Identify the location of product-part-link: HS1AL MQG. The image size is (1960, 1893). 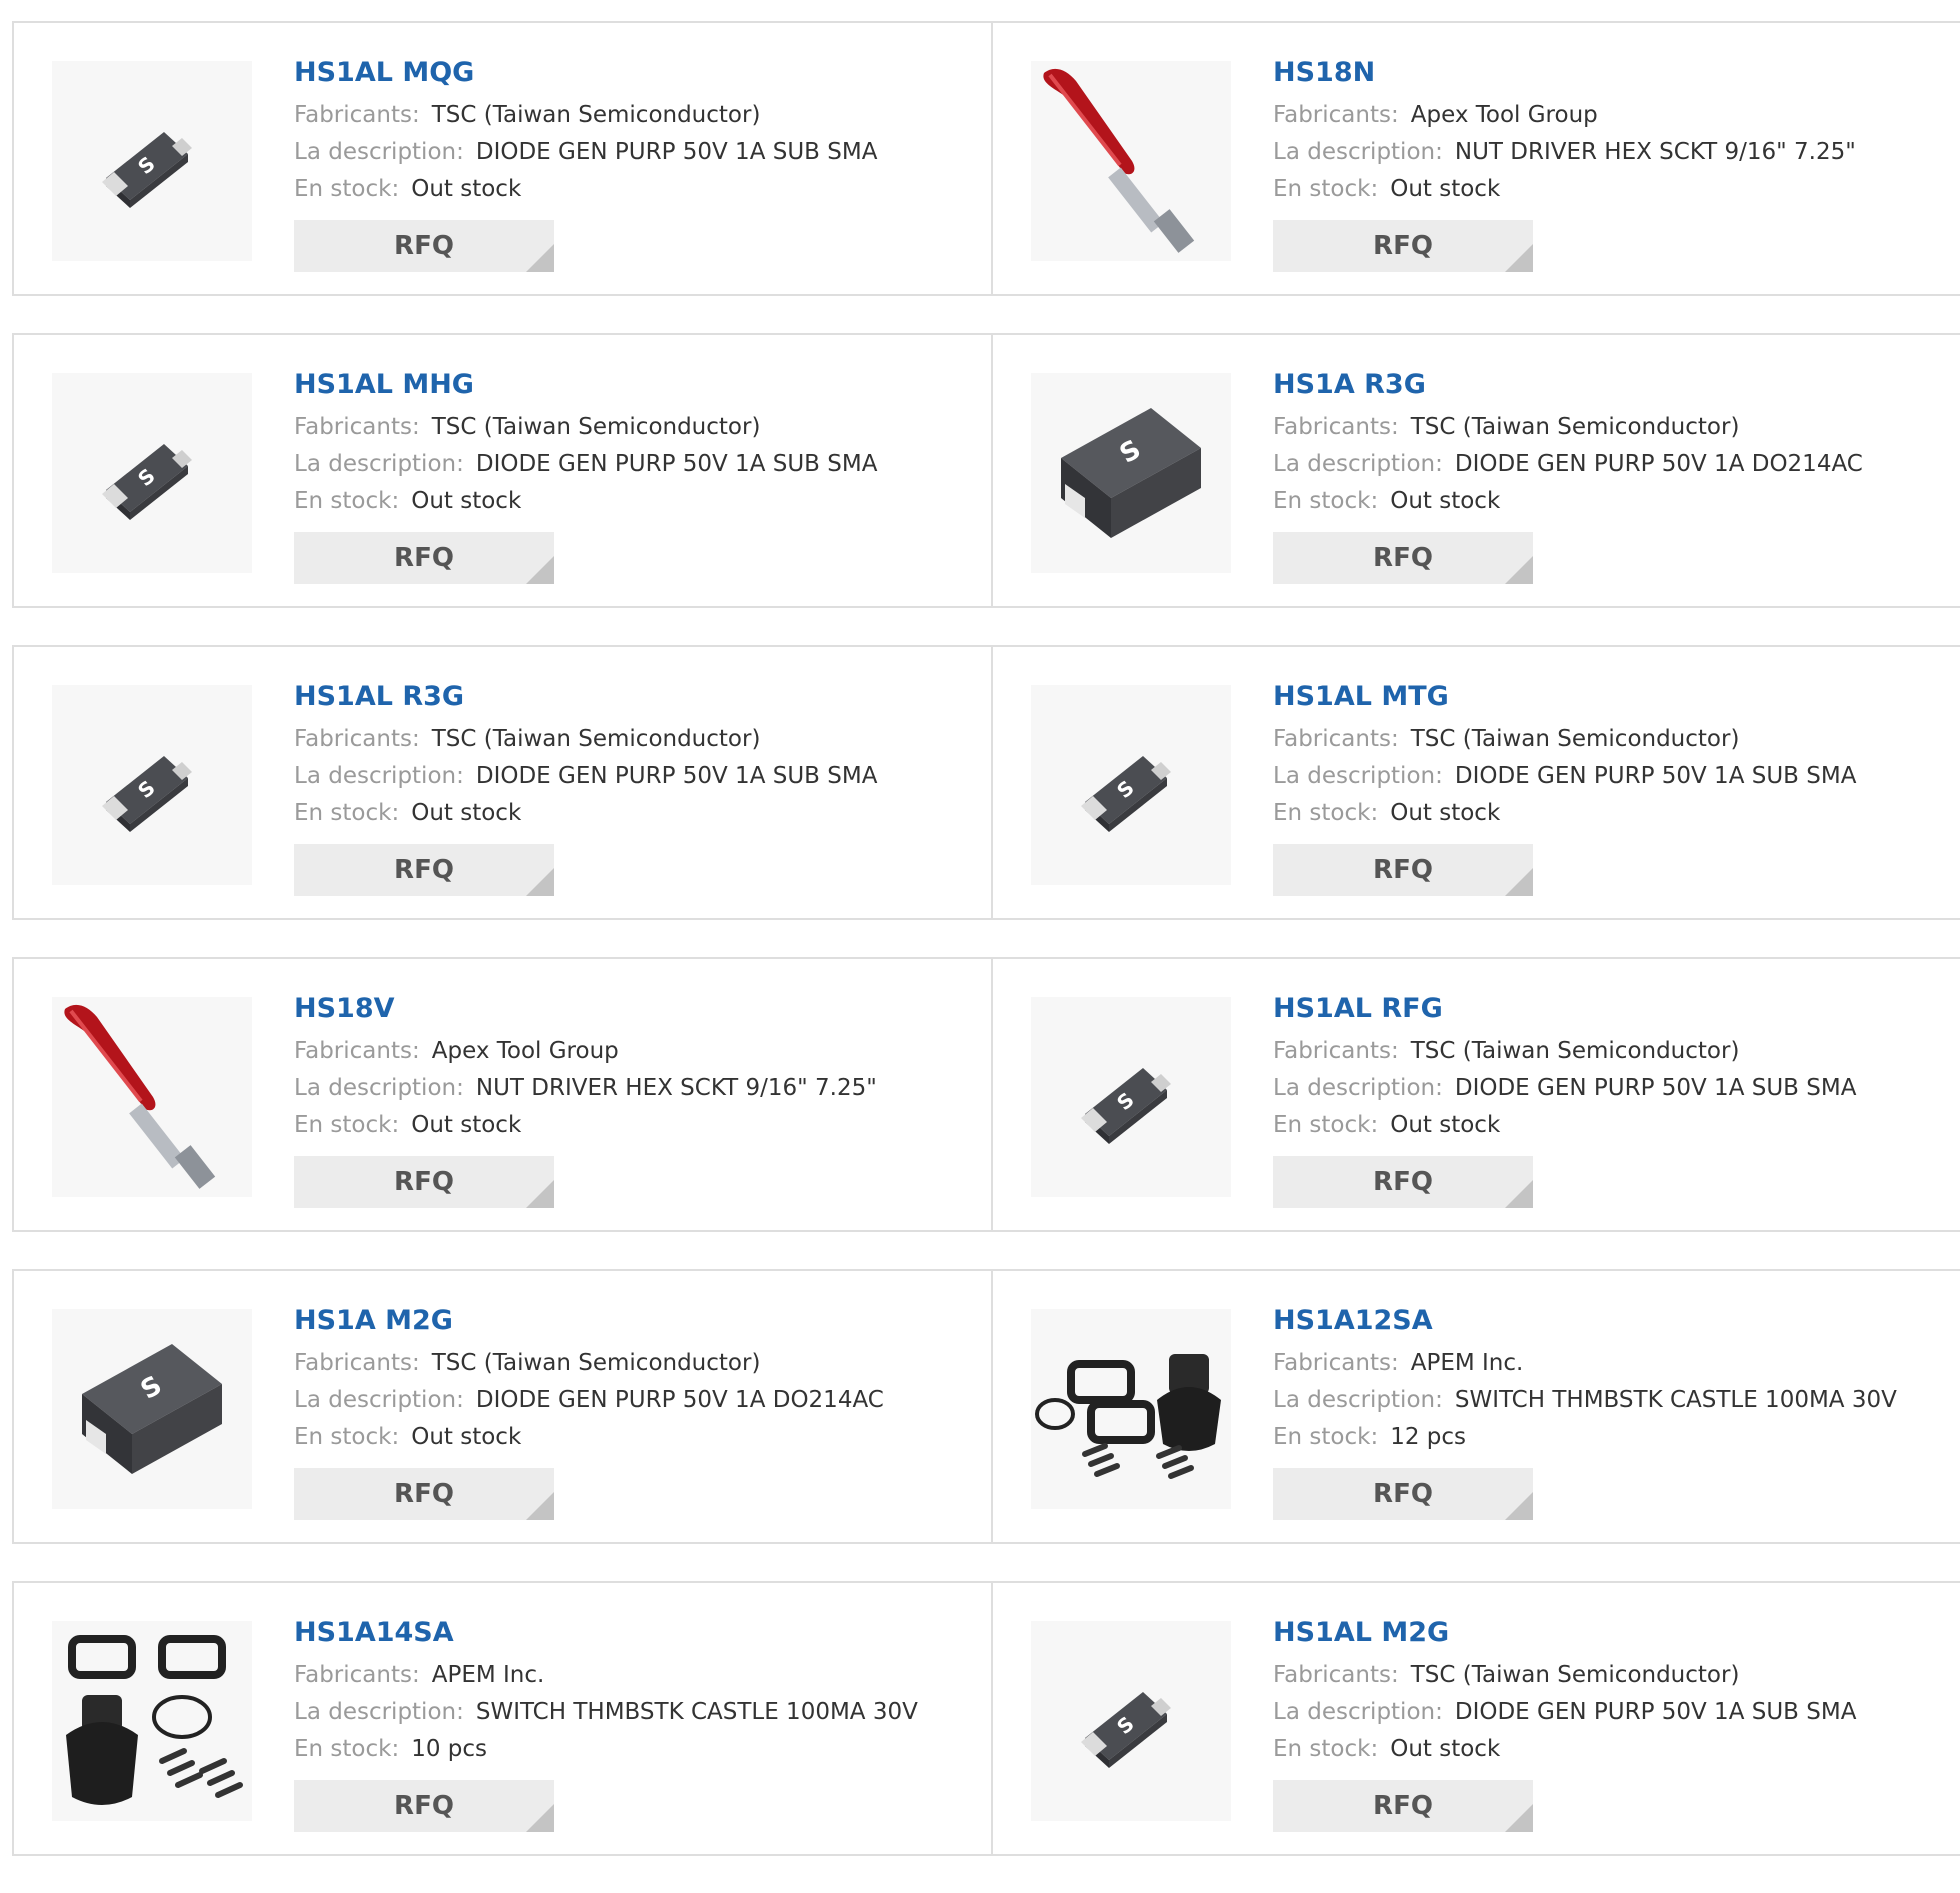
(585, 73).